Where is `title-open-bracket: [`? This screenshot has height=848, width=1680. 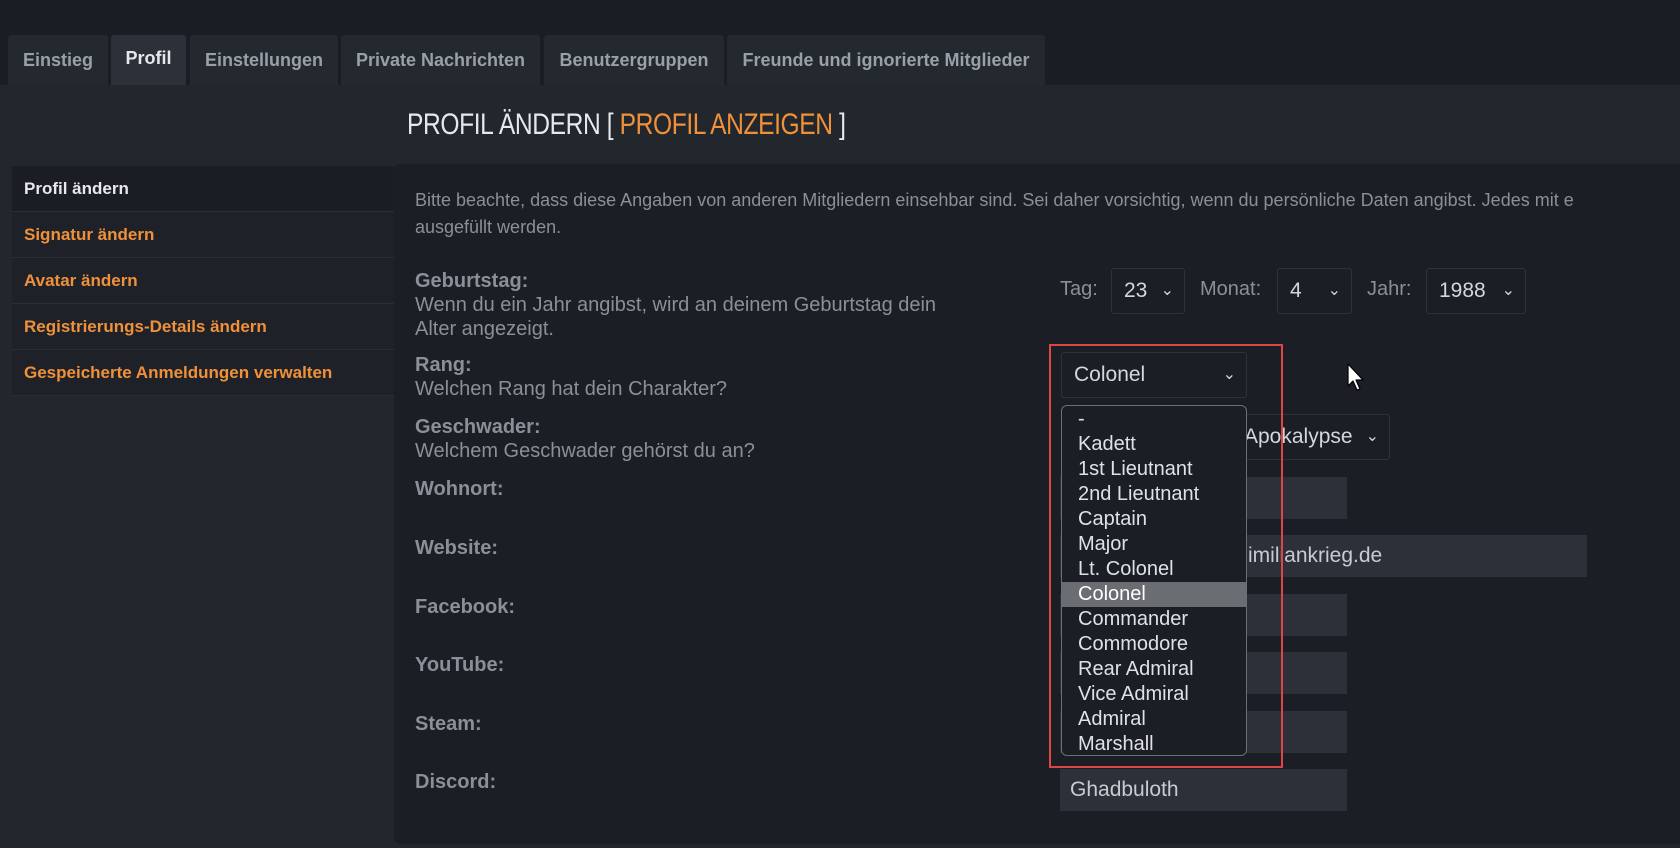
title-open-bracket: [ is located at coordinates (610, 124).